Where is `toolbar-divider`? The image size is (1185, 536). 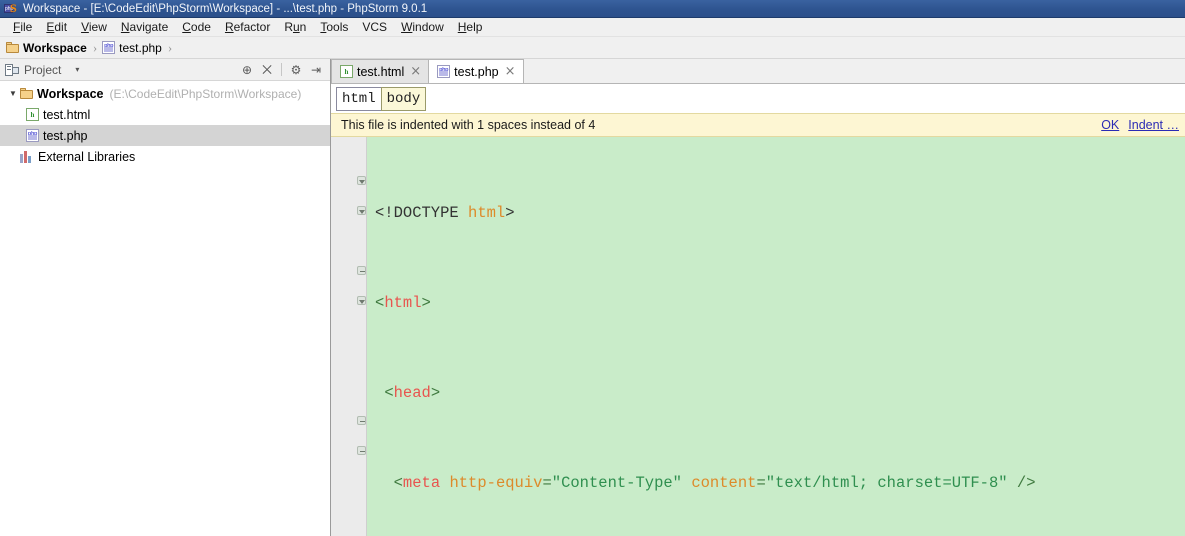 toolbar-divider is located at coordinates (281, 69).